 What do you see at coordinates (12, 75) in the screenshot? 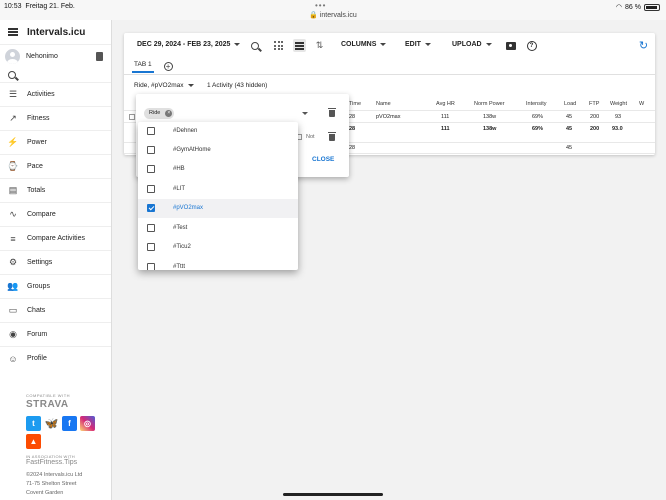
I see `search-icon` at bounding box center [12, 75].